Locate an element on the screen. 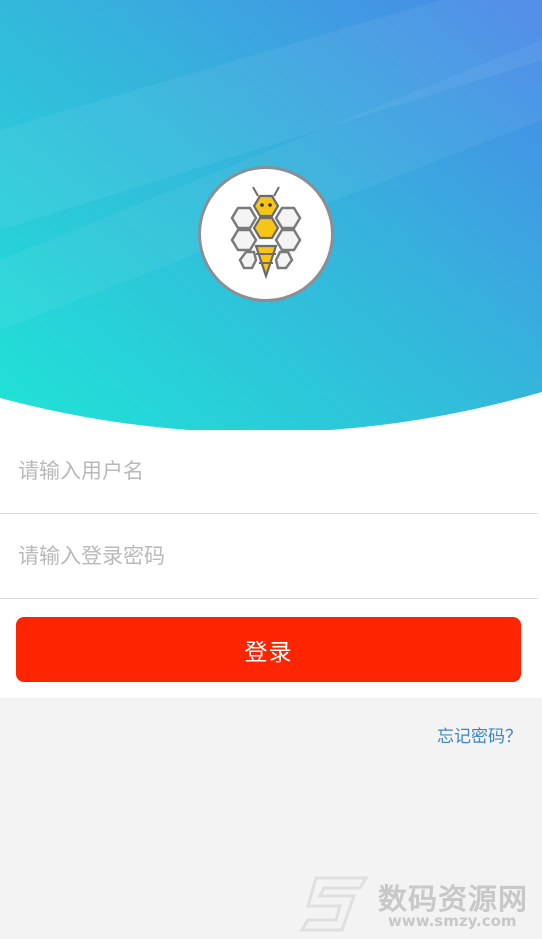  username-input is located at coordinates (268, 471).